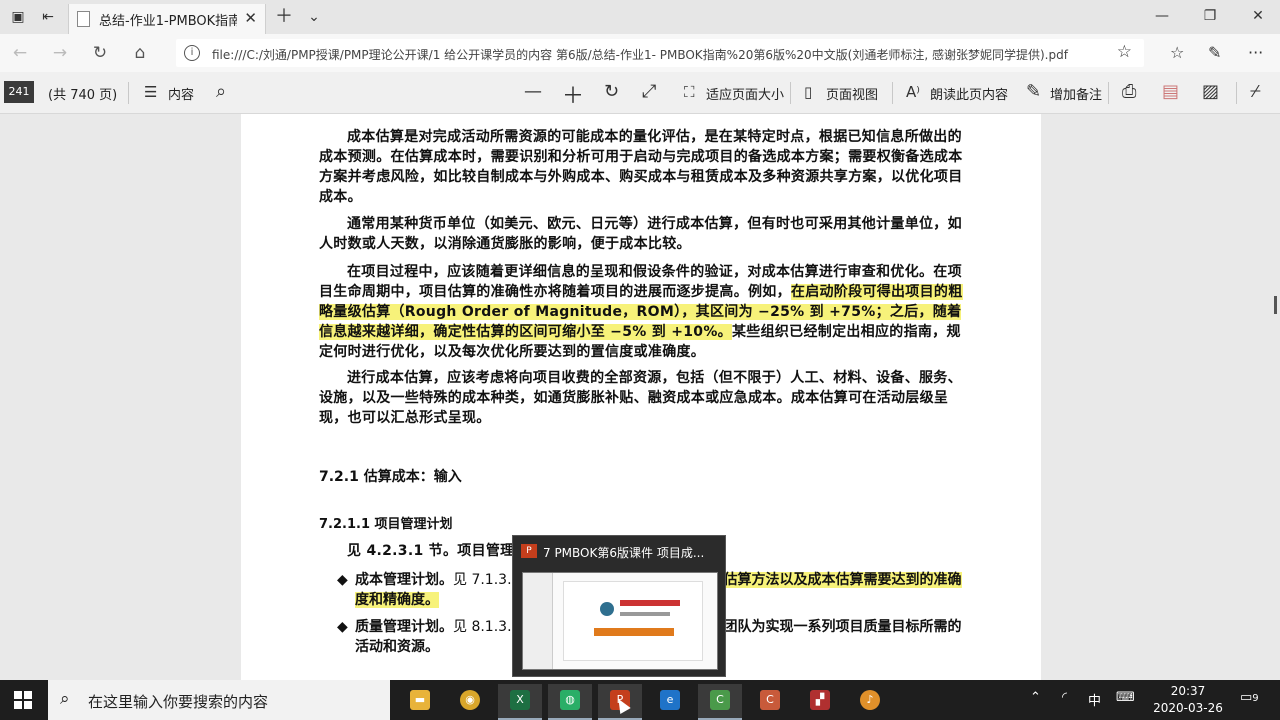 This screenshot has height=720, width=1280. What do you see at coordinates (140, 53) in the screenshot?
I see `home-icon: ⌂` at bounding box center [140, 53].